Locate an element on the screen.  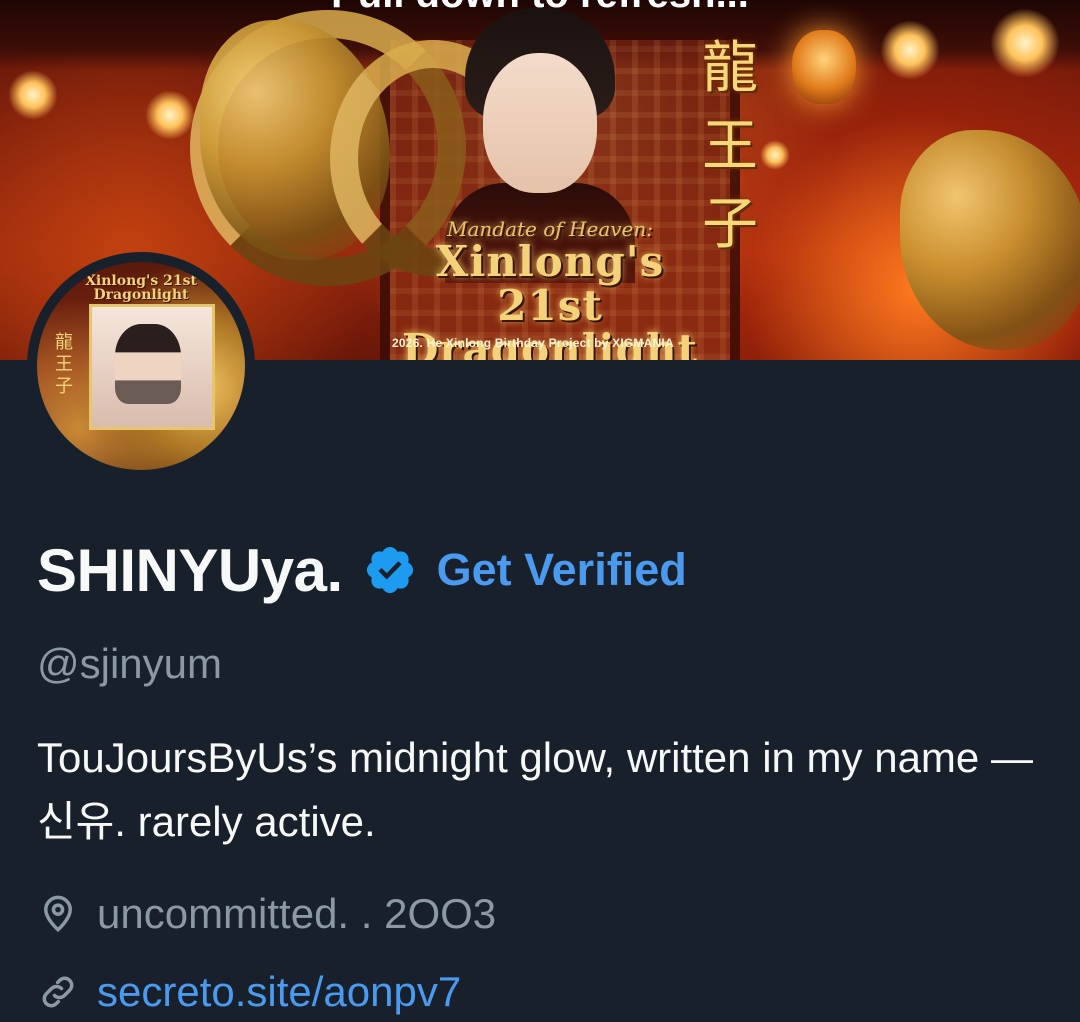
get-verified-button: Get Verified is located at coordinates (562, 570).